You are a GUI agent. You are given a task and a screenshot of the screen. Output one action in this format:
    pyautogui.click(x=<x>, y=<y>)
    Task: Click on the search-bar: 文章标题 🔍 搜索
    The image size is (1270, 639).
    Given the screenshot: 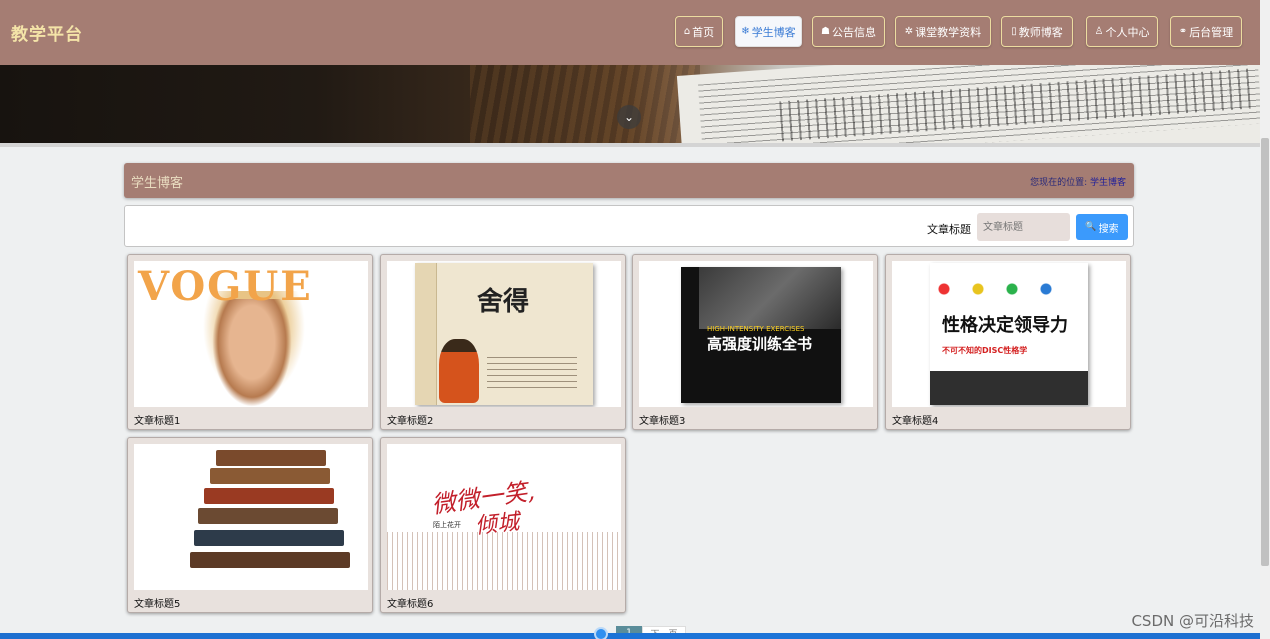 What is the action you would take?
    pyautogui.click(x=629, y=226)
    